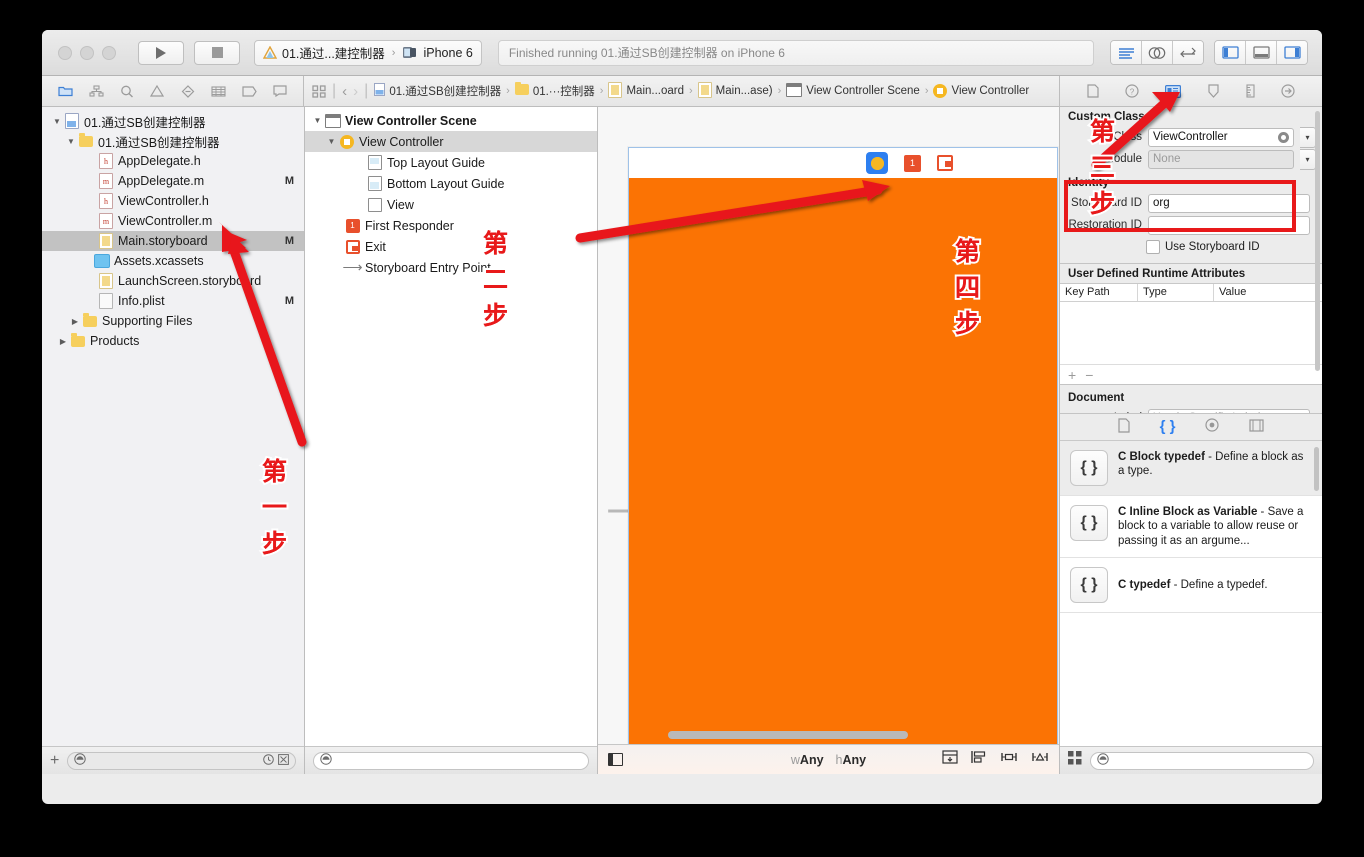 The image size is (1364, 857). I want to click on navigator-tab-bar, so click(173, 91).